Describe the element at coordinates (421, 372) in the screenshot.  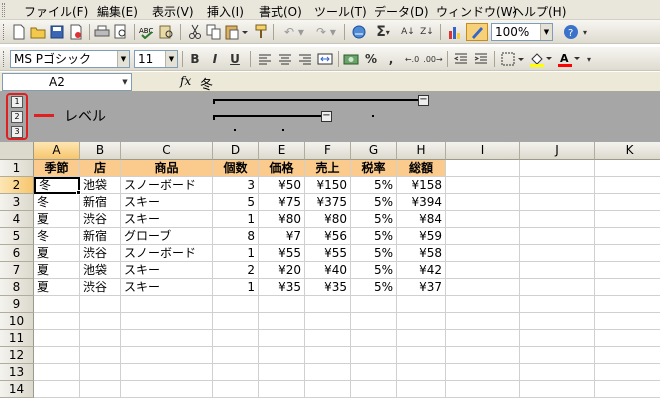
I see `cell-h13` at that location.